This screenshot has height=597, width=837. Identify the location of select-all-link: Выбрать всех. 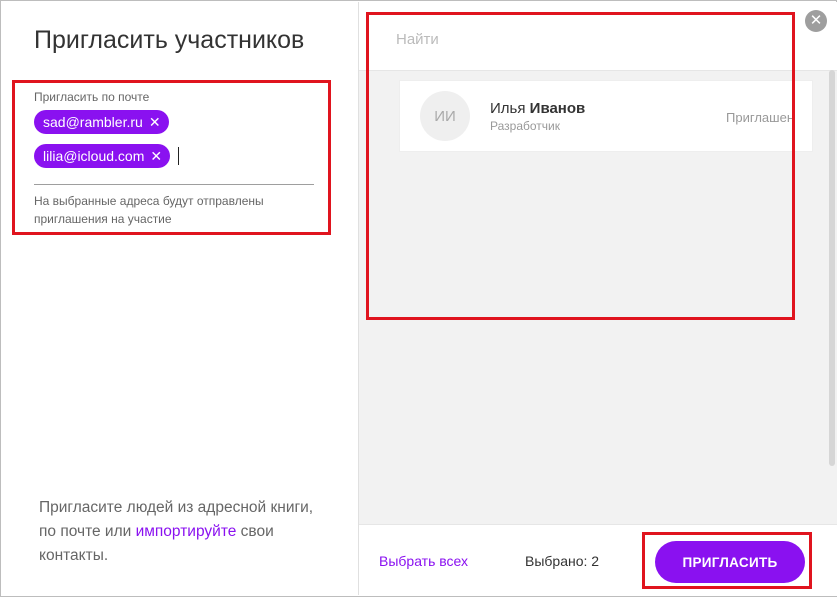
(423, 561).